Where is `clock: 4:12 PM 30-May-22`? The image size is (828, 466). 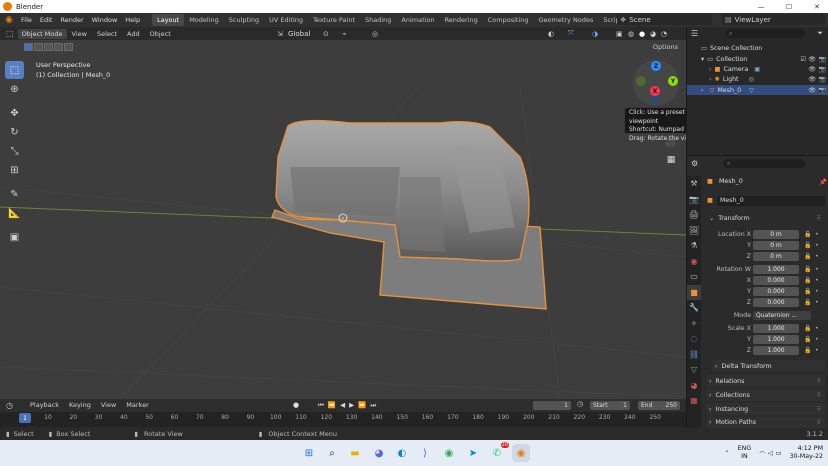
clock: 4:12 PM 30-May-22 is located at coordinates (806, 453).